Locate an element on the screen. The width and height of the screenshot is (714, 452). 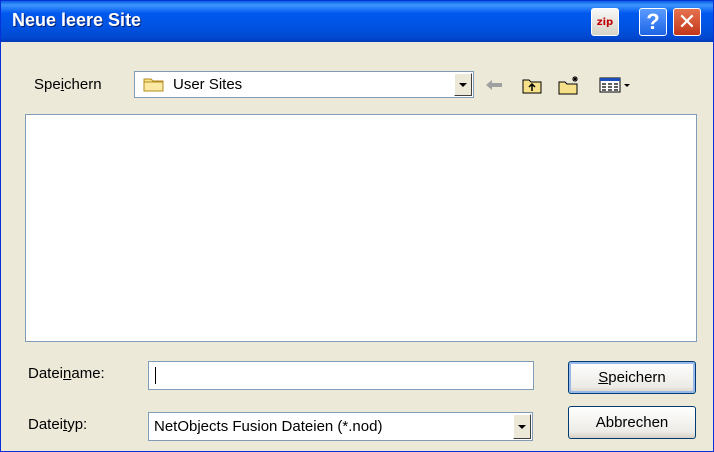
filetype-value: NetObjects Fusion Dateien (*.nod) is located at coordinates (268, 426).